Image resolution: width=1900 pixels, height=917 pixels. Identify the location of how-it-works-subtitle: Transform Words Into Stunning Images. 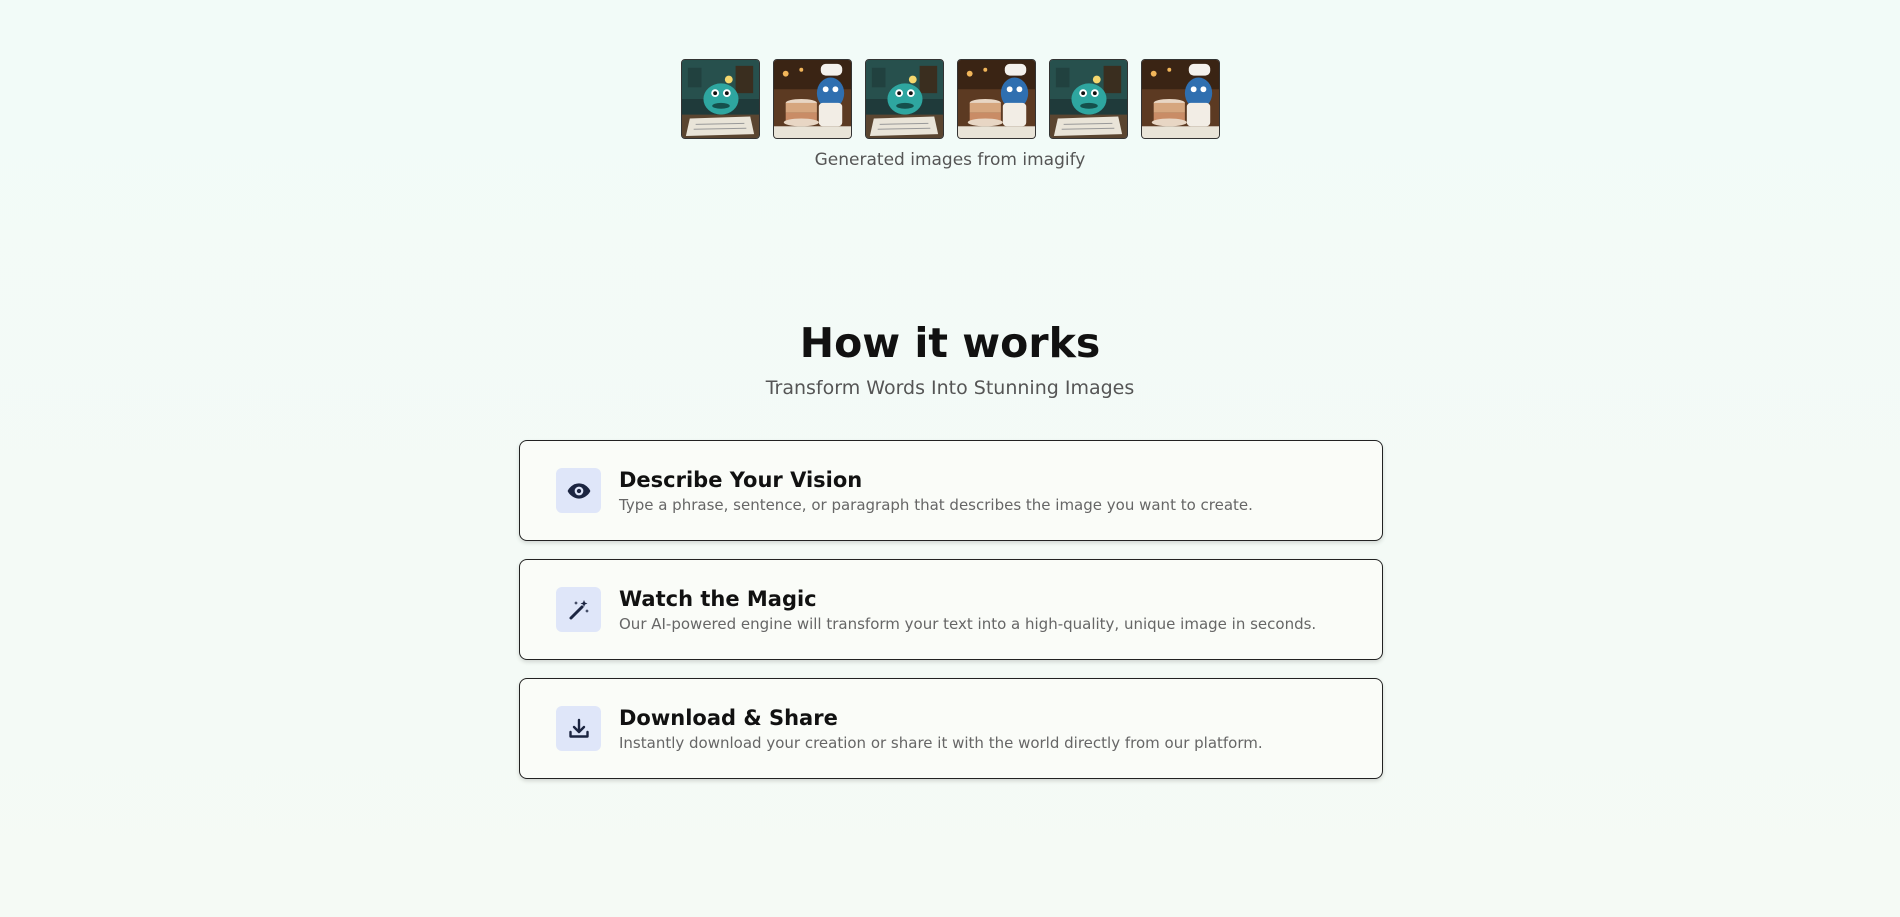
(950, 388).